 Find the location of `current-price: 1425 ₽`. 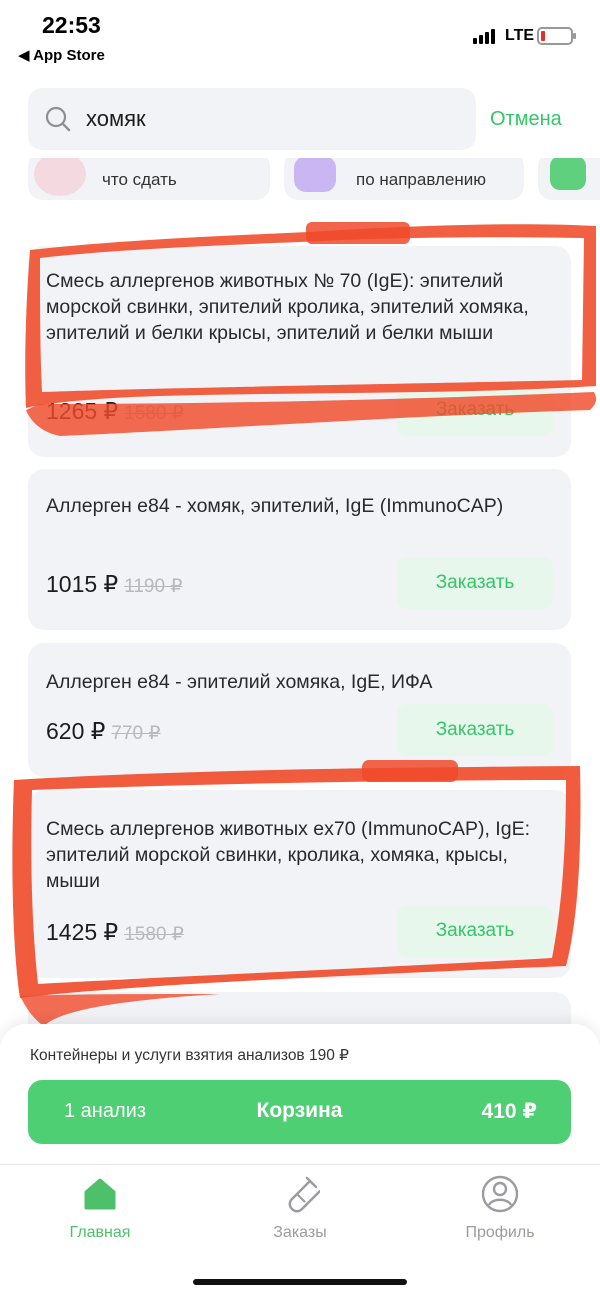

current-price: 1425 ₽ is located at coordinates (82, 932).